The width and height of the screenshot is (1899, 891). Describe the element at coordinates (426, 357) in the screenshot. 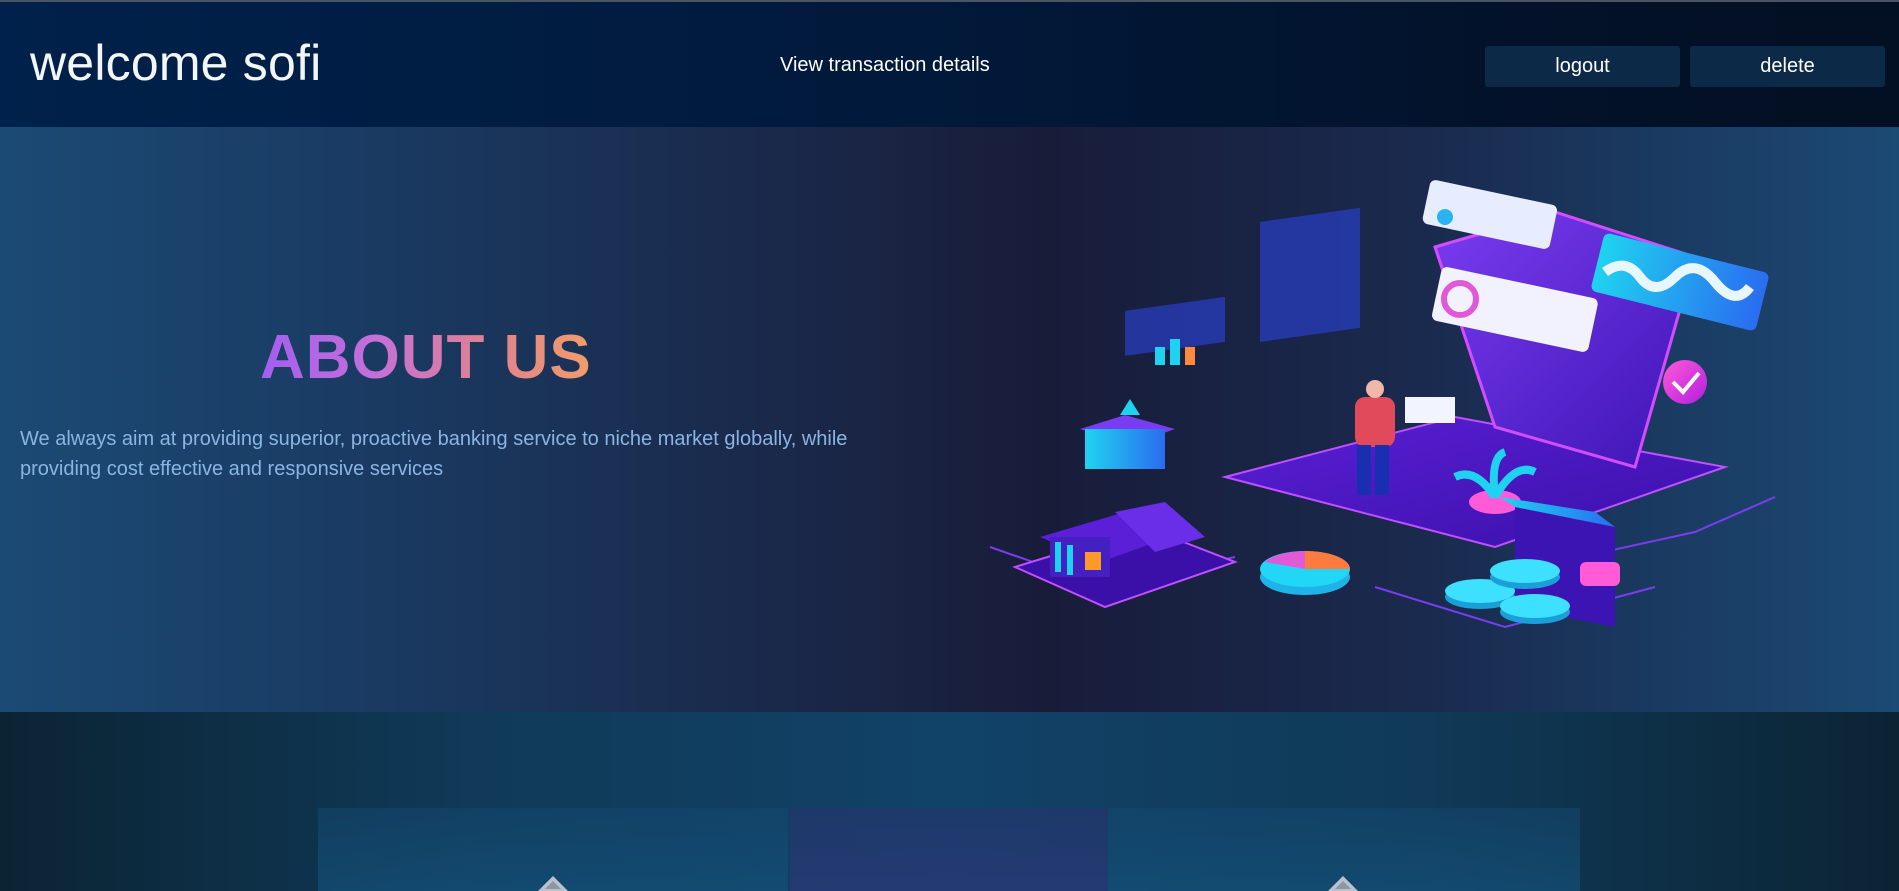

I see `about-title: ABOUT US` at that location.